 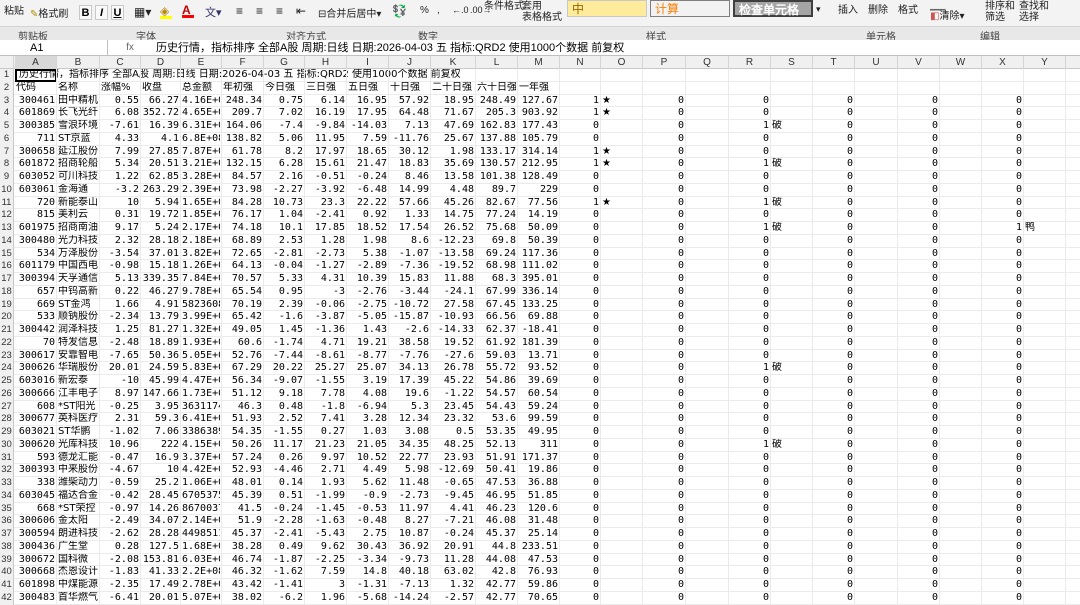 I want to click on cell: 0.75, so click(x=284, y=101).